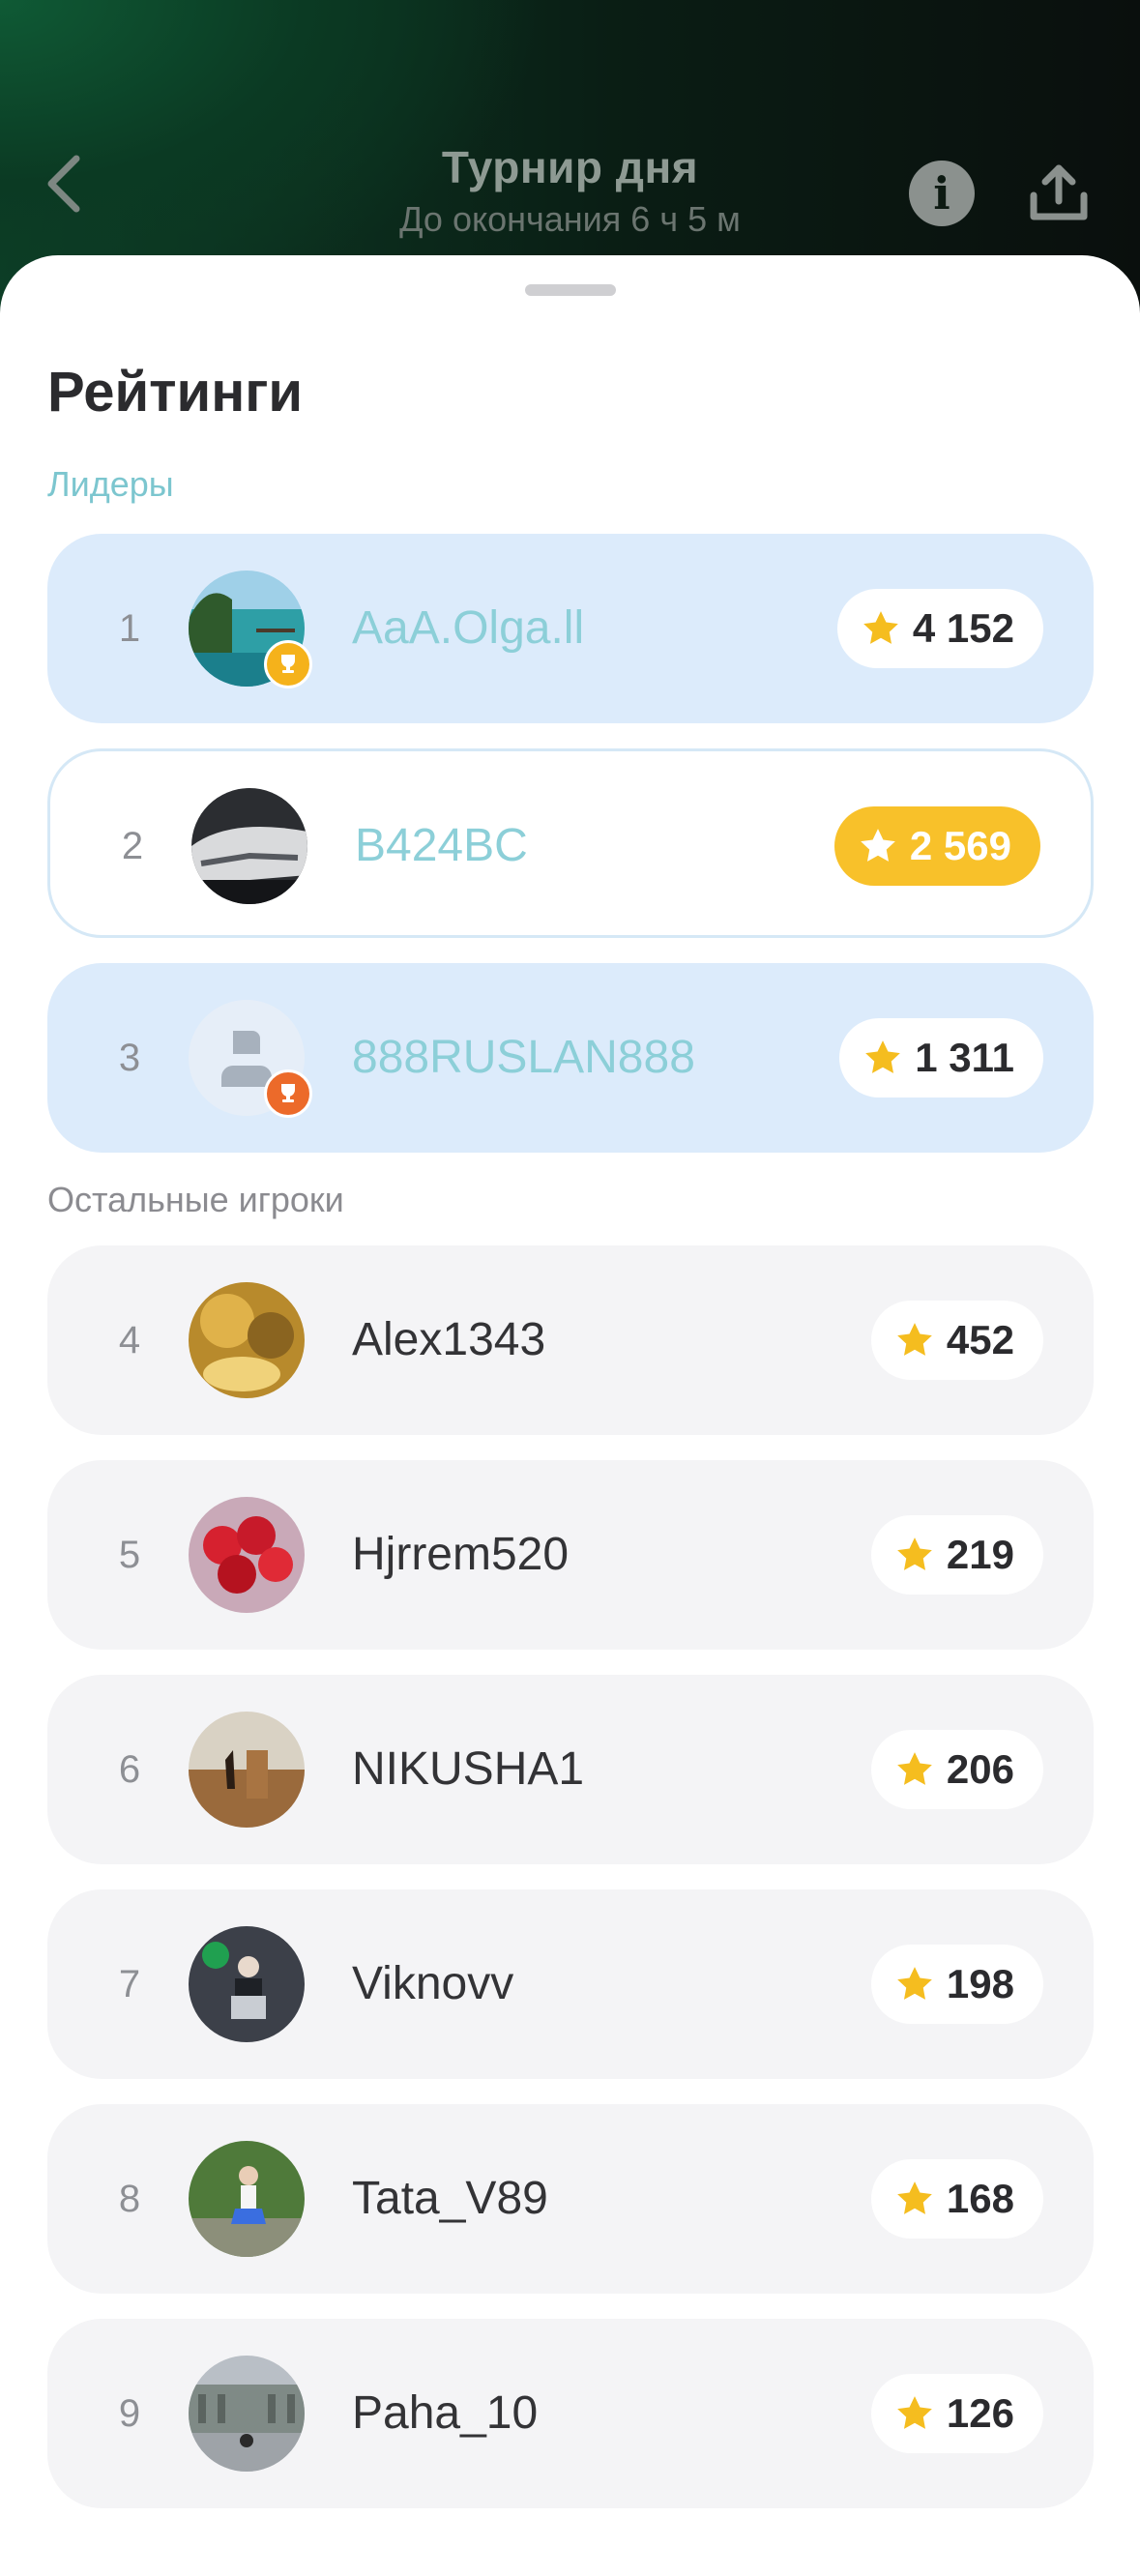  Describe the element at coordinates (129, 1058) in the screenshot. I see `rank-number: 3` at that location.